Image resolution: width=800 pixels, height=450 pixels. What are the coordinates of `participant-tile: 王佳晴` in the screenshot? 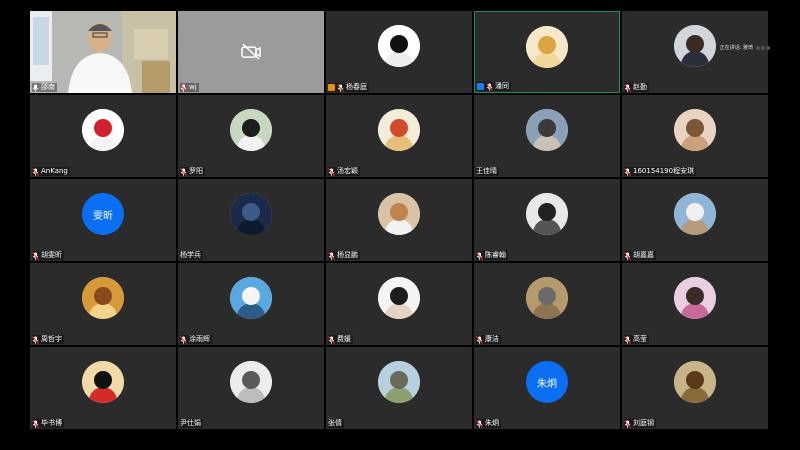 It's located at (547, 136).